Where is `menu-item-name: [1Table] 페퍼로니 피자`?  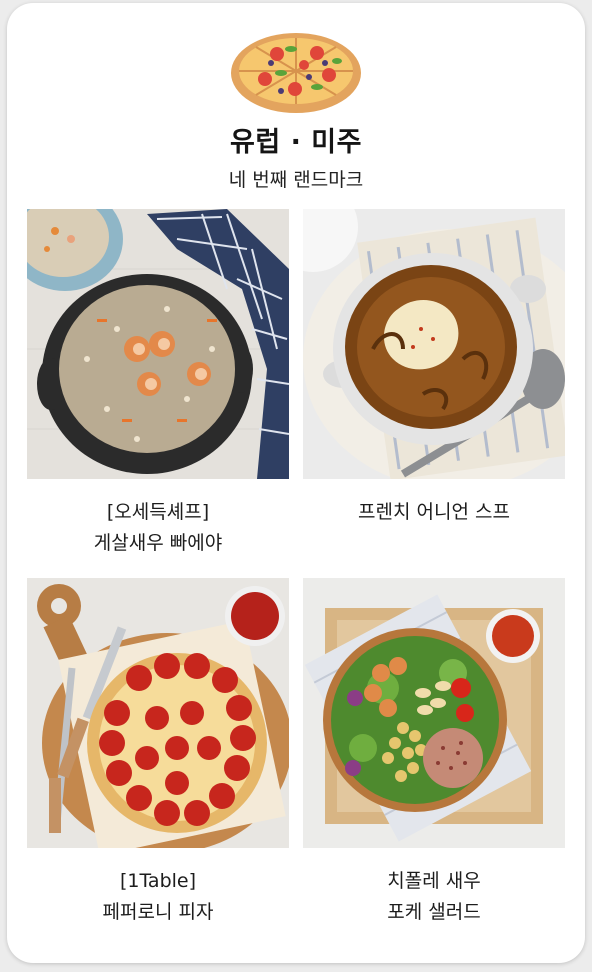
menu-item-name: [1Table] 페퍼로니 피자 is located at coordinates (158, 897).